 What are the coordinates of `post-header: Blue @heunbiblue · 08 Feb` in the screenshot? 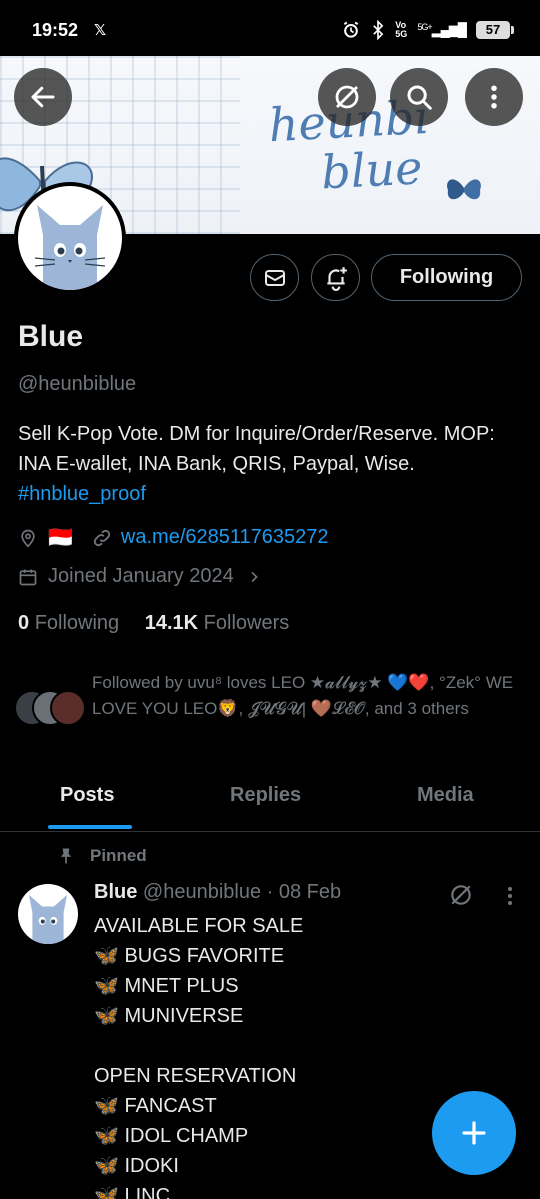 It's located at (217, 892).